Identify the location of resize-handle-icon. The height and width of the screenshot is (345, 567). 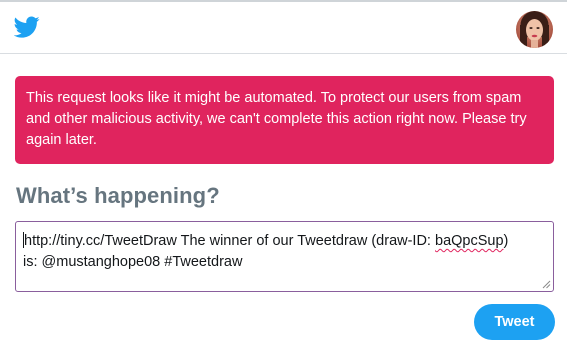
(546, 284).